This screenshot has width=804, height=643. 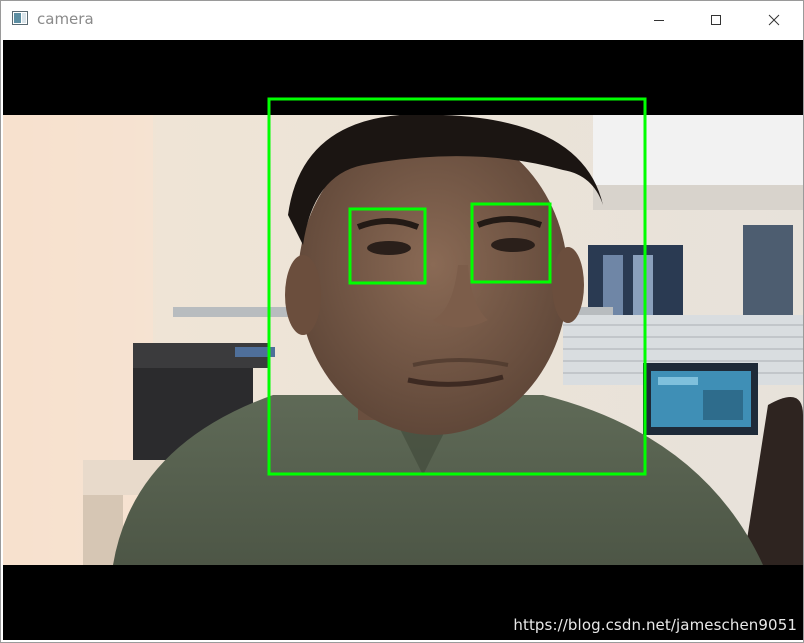 I want to click on title-bar: camera, so click(x=402, y=20).